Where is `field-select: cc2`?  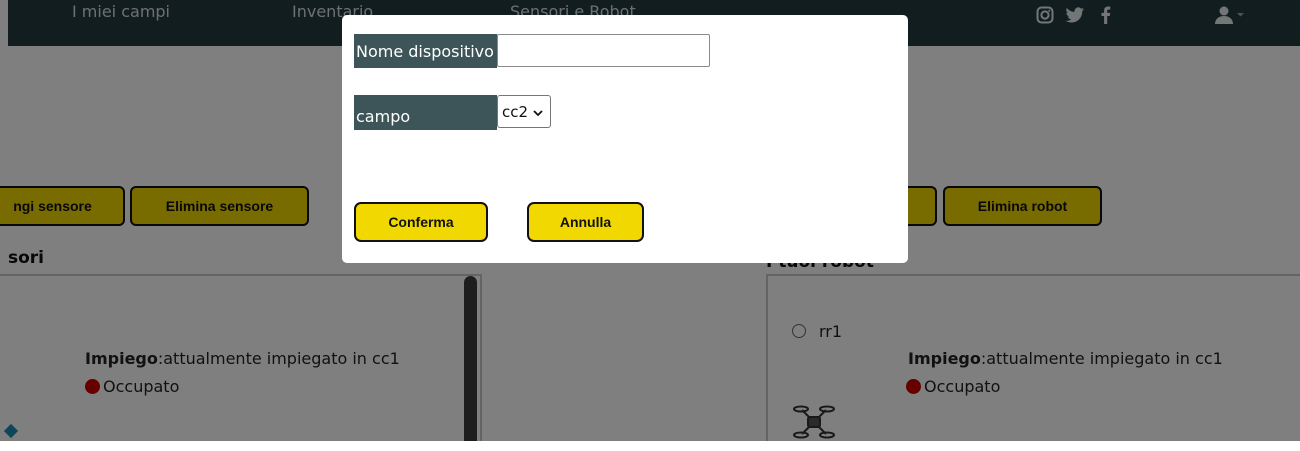 field-select: cc2 is located at coordinates (524, 111).